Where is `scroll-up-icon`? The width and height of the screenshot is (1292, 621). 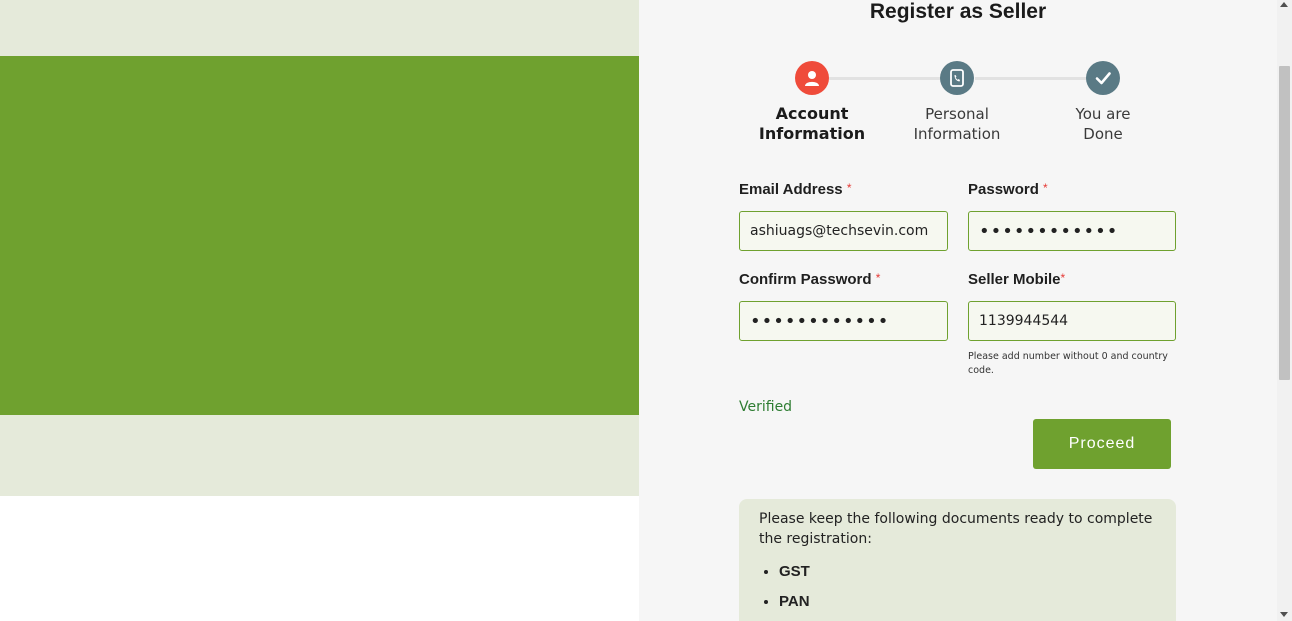 scroll-up-icon is located at coordinates (1284, 4).